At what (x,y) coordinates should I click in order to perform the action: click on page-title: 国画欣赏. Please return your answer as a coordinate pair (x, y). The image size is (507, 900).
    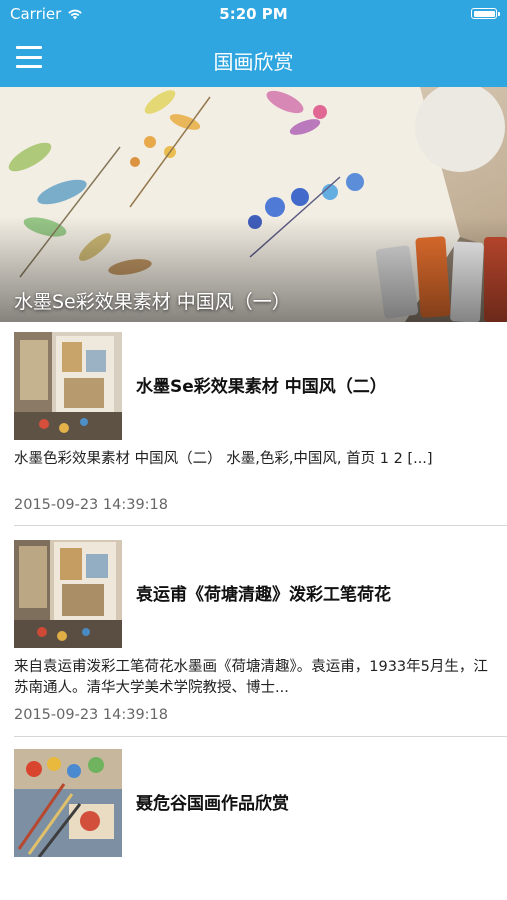
    Looking at the image, I should click on (253, 62).